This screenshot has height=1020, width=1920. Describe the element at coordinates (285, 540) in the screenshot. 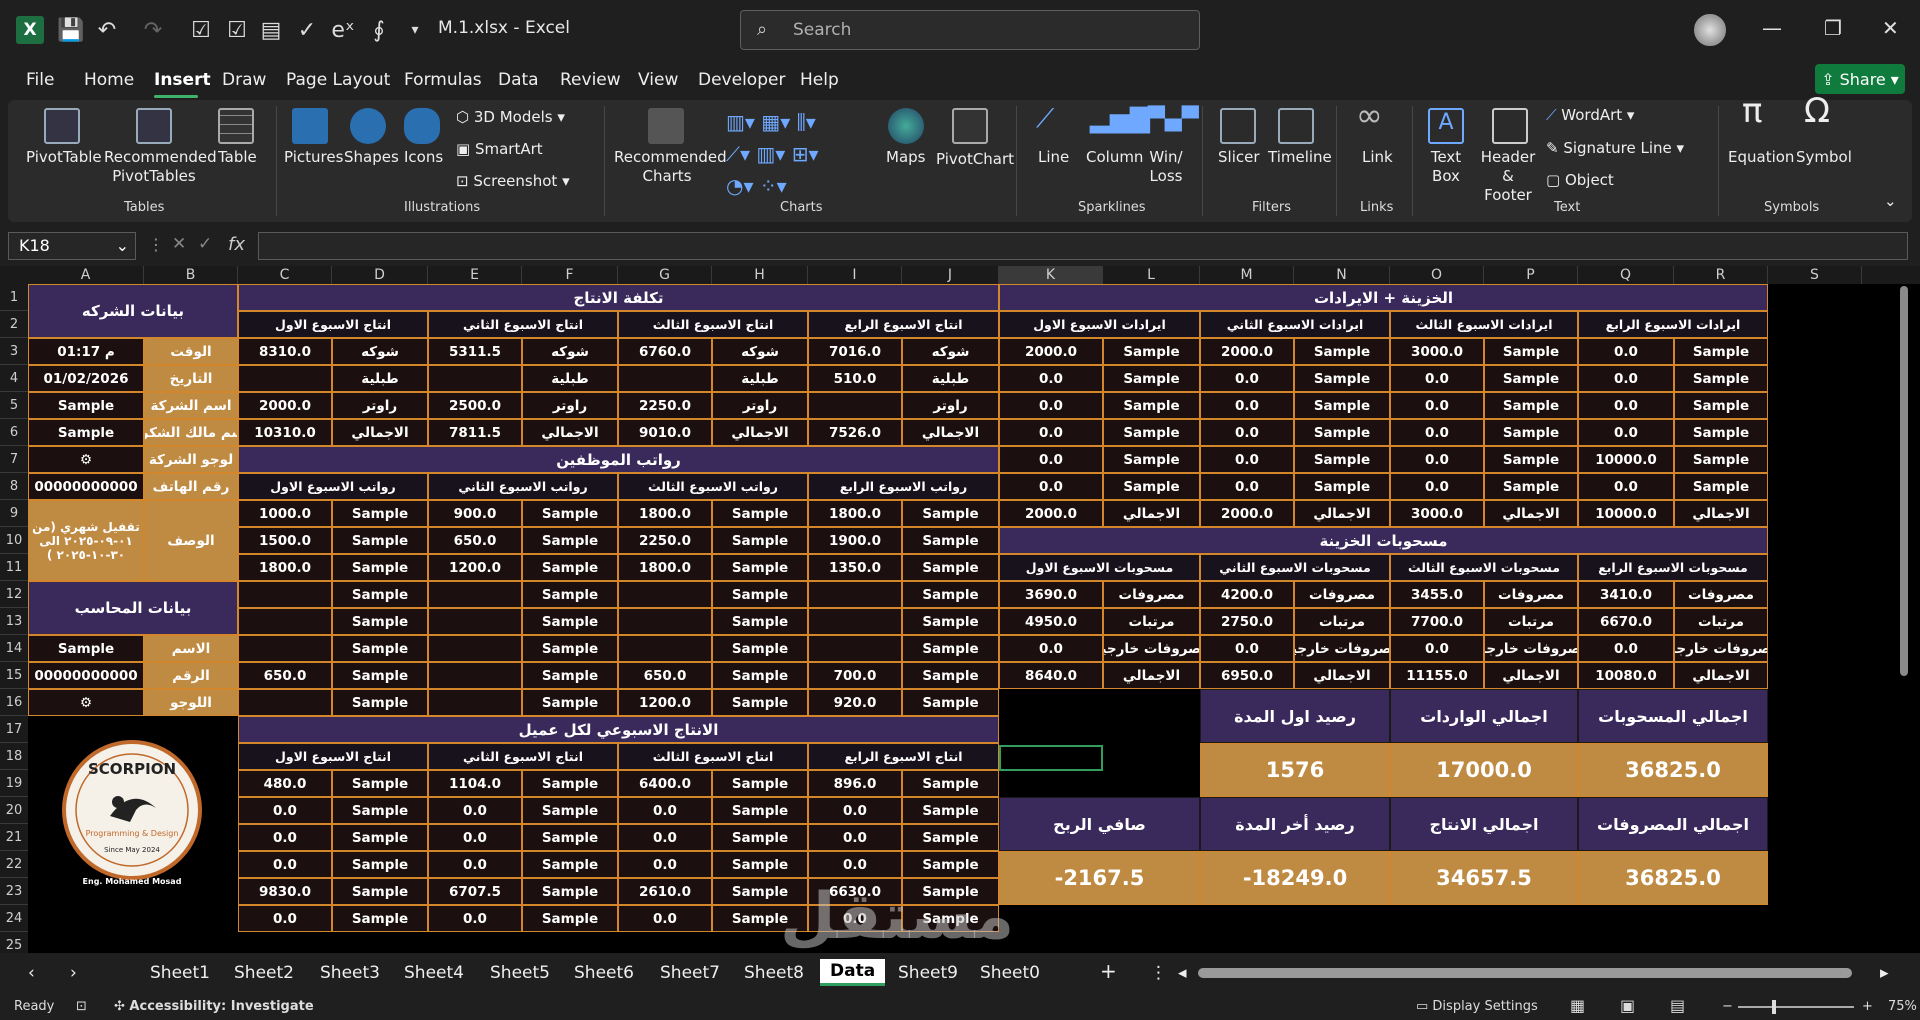

I see `salary-value: 1500.0` at that location.